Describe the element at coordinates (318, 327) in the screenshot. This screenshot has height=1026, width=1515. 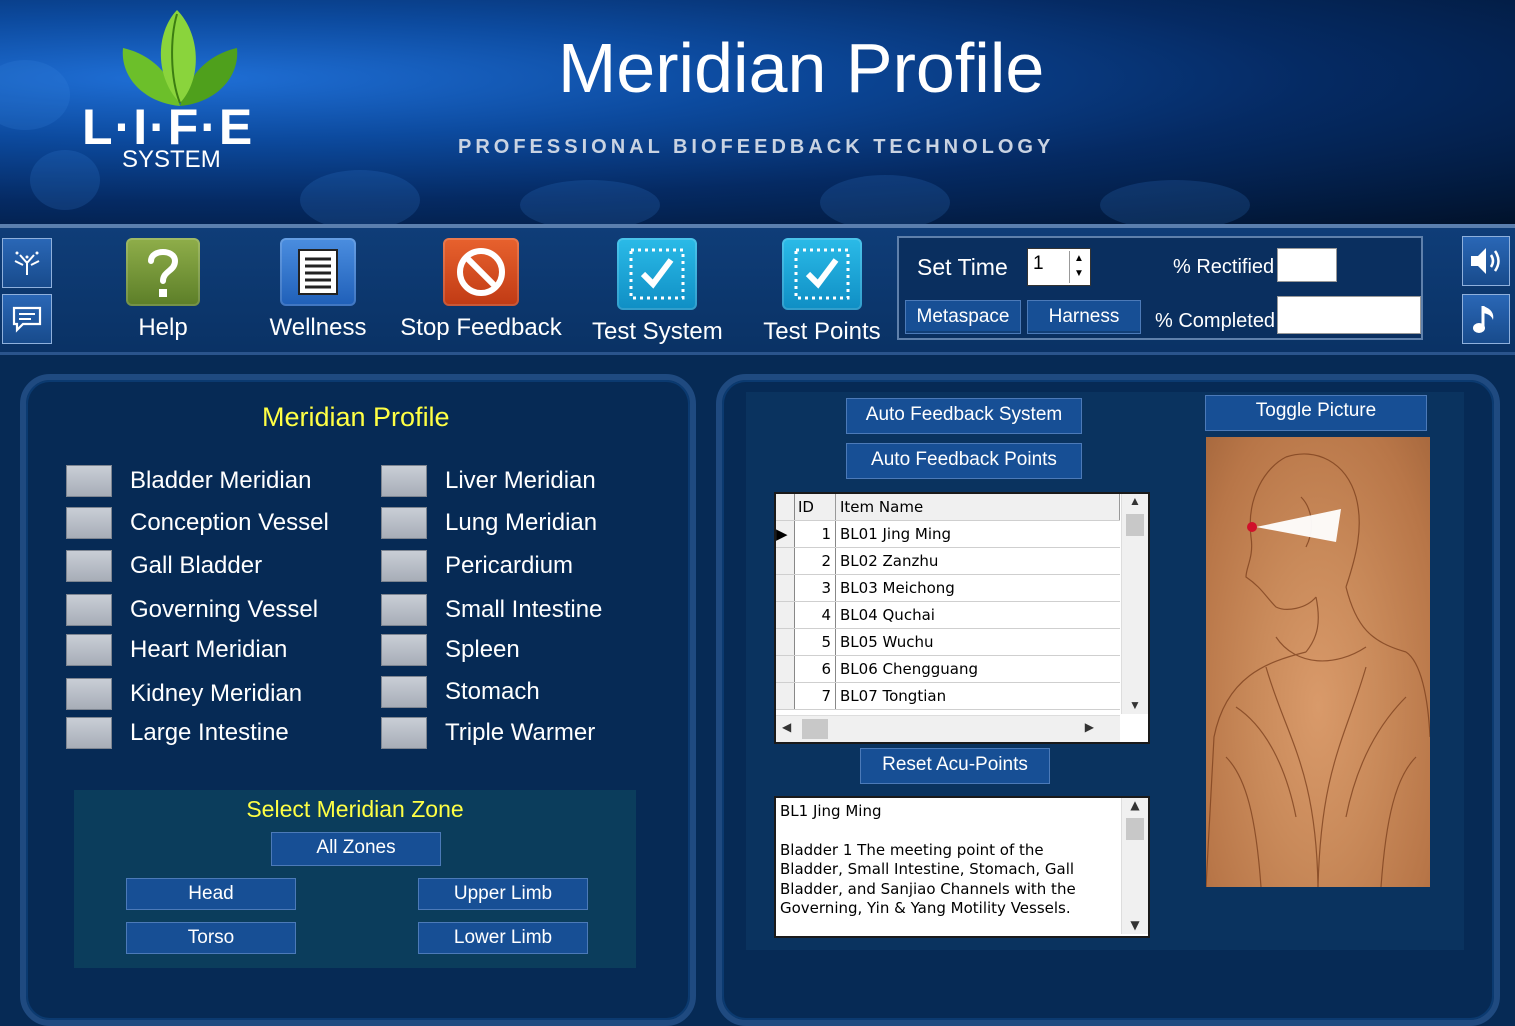
I see `wellness-label: Wellness` at that location.